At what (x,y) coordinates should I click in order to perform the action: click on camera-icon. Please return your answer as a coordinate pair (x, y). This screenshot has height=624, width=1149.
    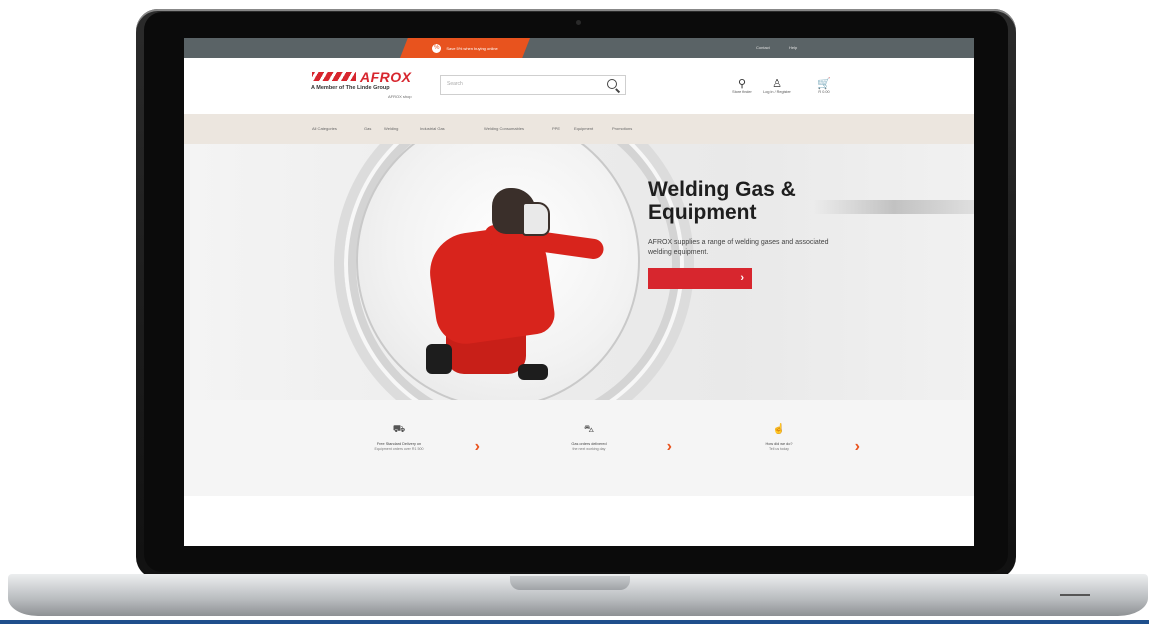
    Looking at the image, I should click on (578, 22).